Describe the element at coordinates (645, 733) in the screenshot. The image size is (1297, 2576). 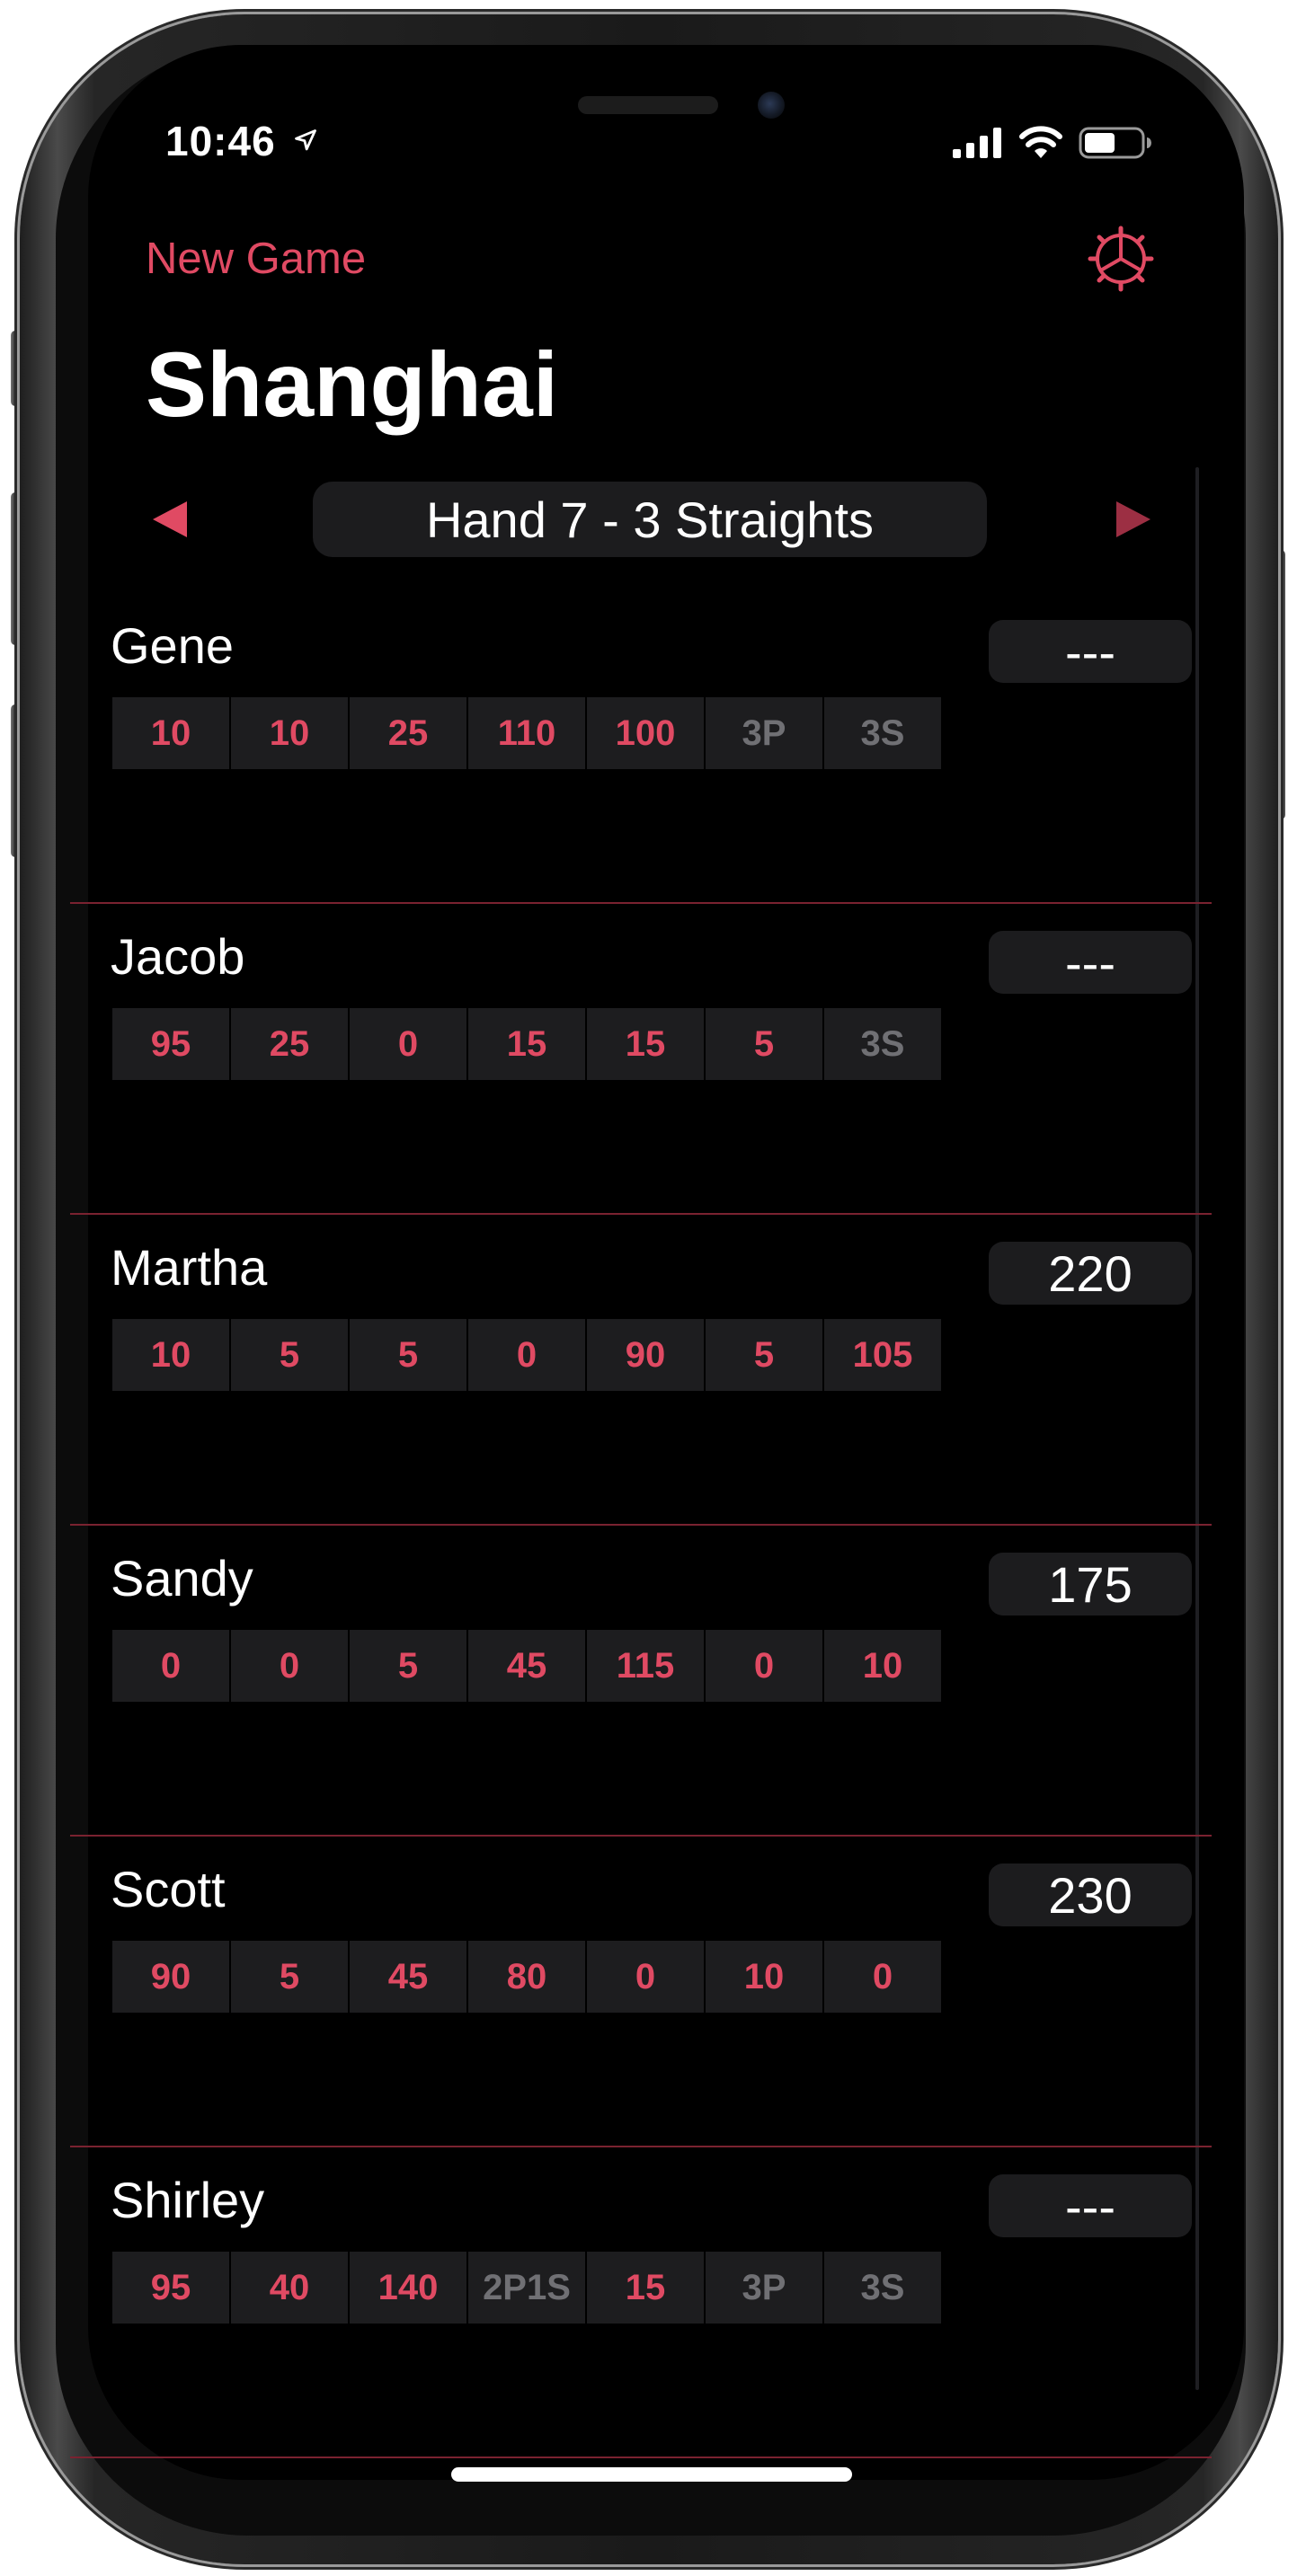
I see `score-cell: 100` at that location.